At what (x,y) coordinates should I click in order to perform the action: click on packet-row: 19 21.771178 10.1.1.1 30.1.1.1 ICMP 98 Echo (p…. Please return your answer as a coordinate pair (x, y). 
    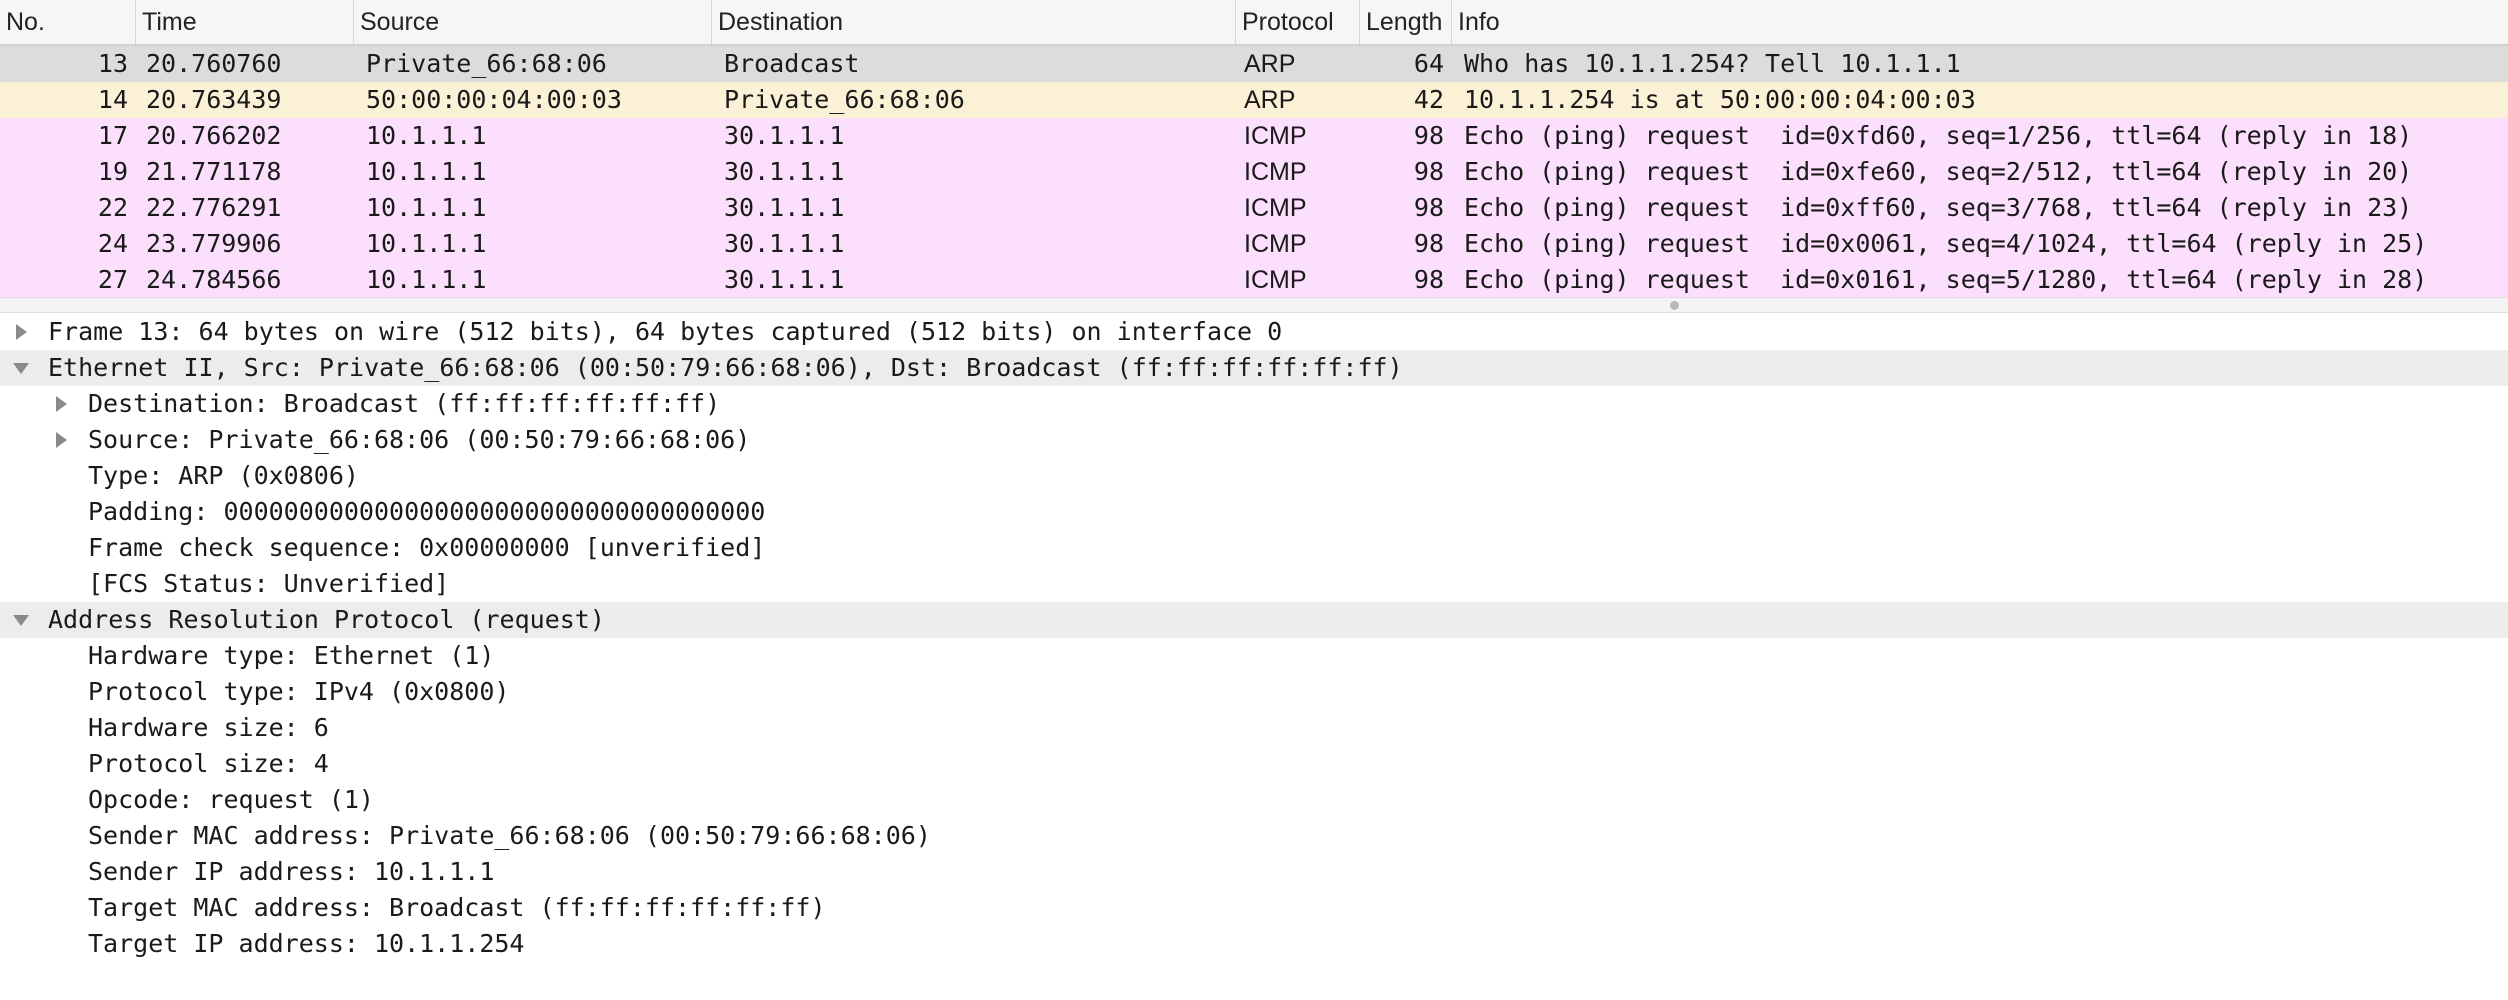
    Looking at the image, I should click on (1254, 172).